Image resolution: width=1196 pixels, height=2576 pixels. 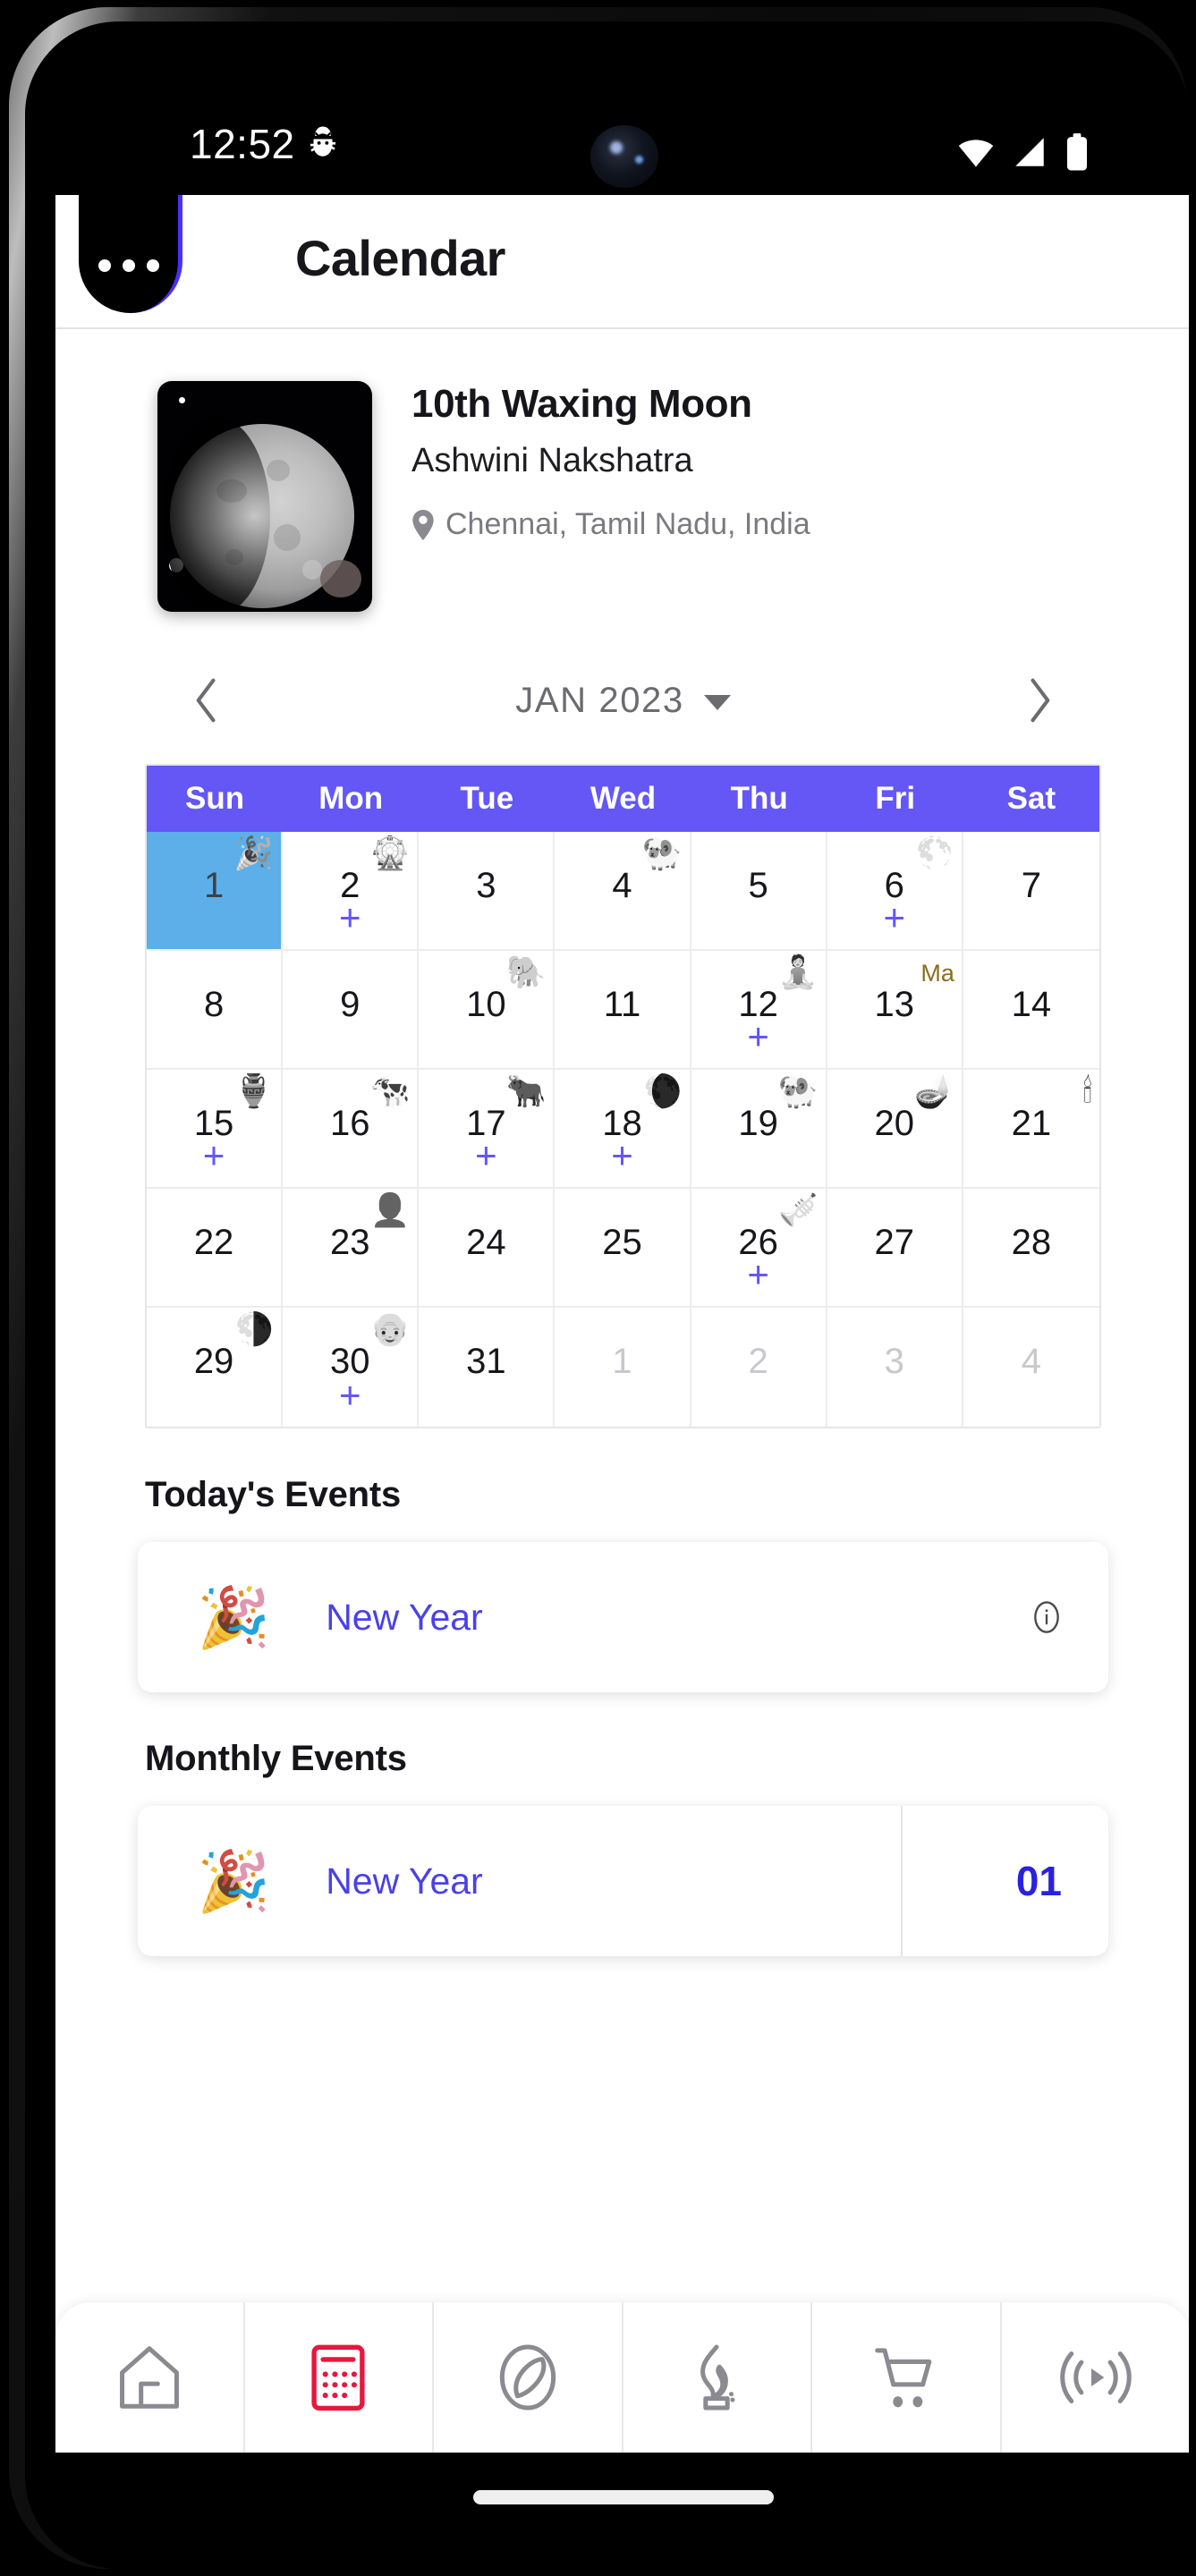 I want to click on lamp-flame-icon, so click(x=717, y=2377).